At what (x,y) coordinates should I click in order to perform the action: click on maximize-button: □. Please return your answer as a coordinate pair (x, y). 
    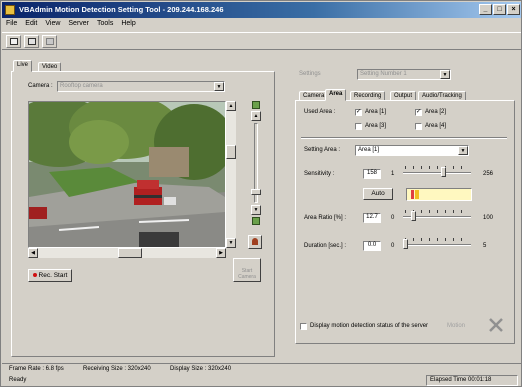
    Looking at the image, I should click on (499, 9).